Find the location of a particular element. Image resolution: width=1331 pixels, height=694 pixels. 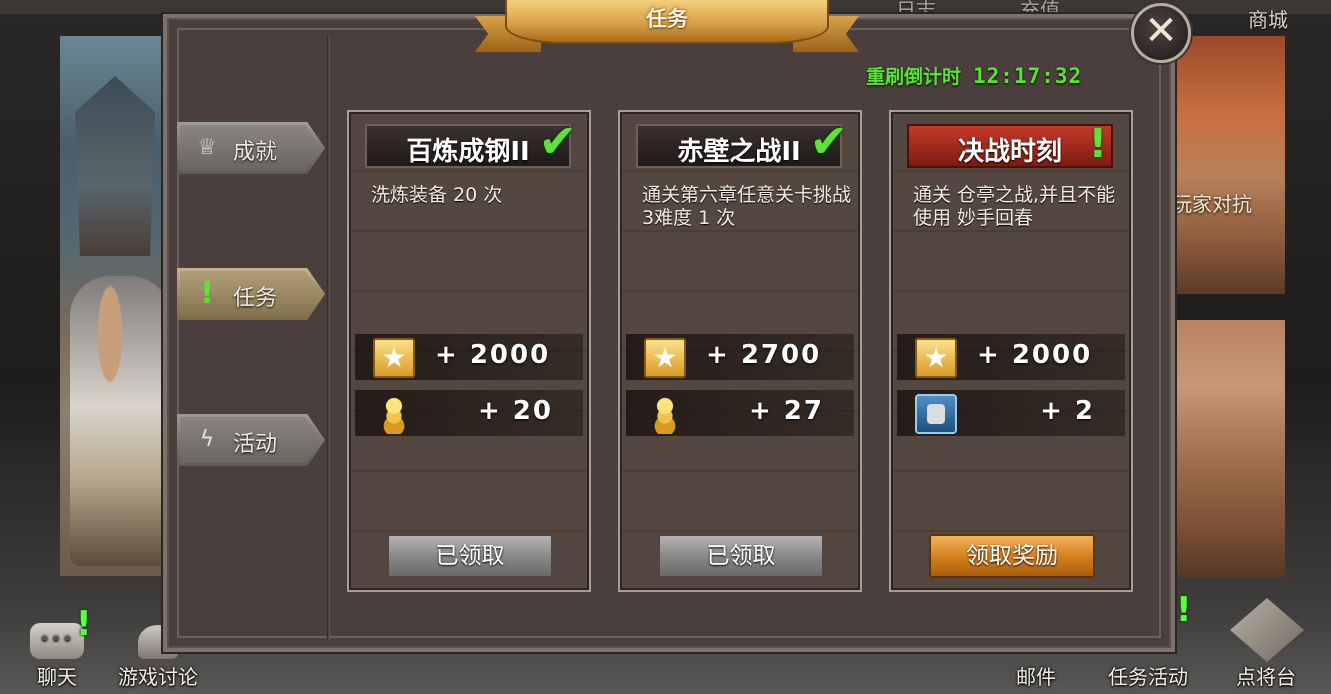

tab-tasks-label: 任务 is located at coordinates (255, 298).